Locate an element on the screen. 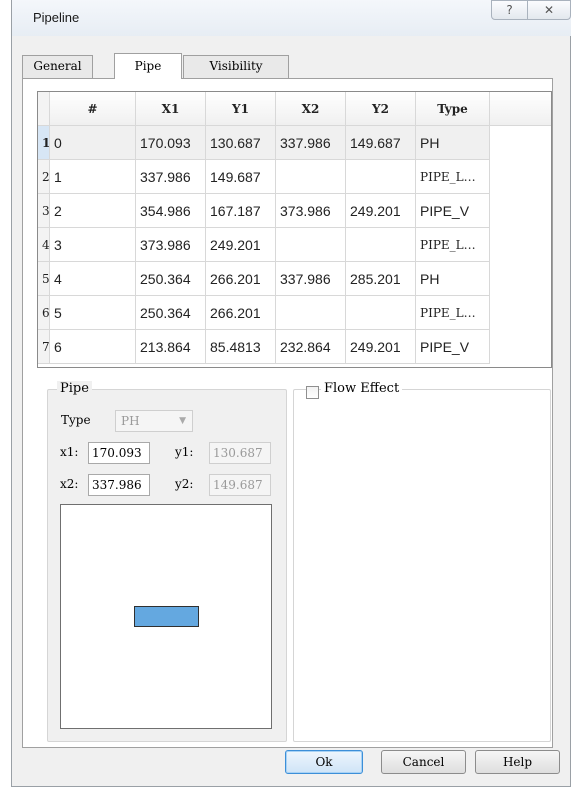 This screenshot has width=571, height=793. cell-y1: 85.4813 is located at coordinates (241, 347).